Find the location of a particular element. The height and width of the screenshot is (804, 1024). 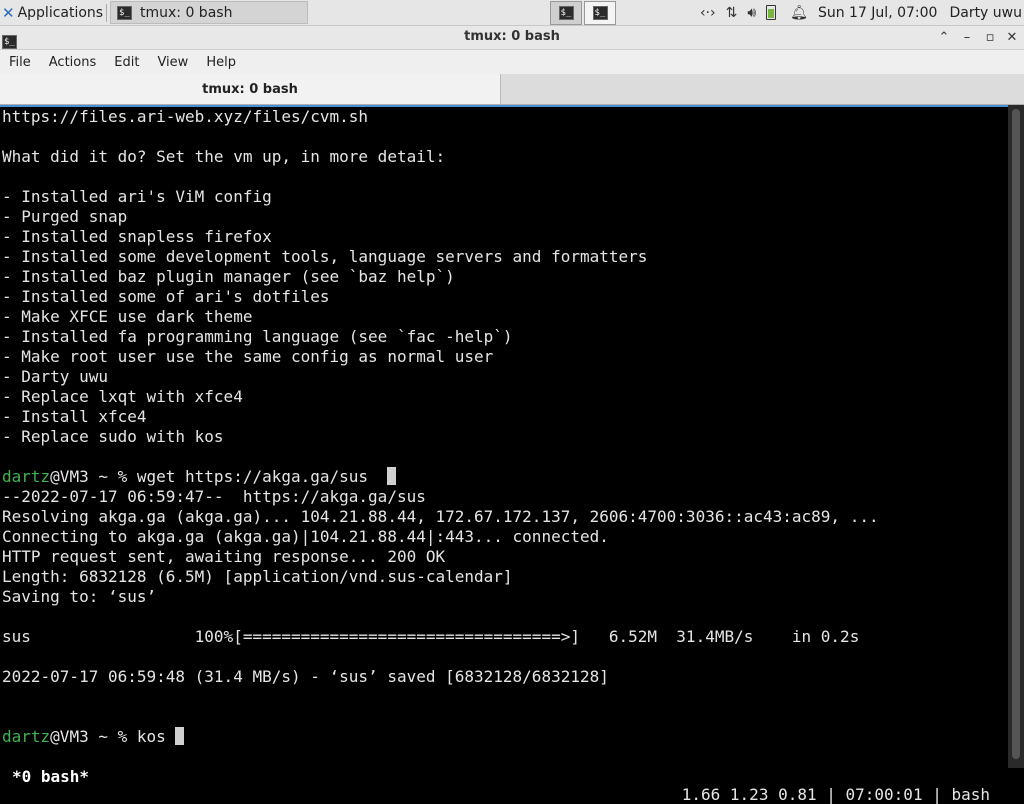

menu-actions: Actions is located at coordinates (73, 62).